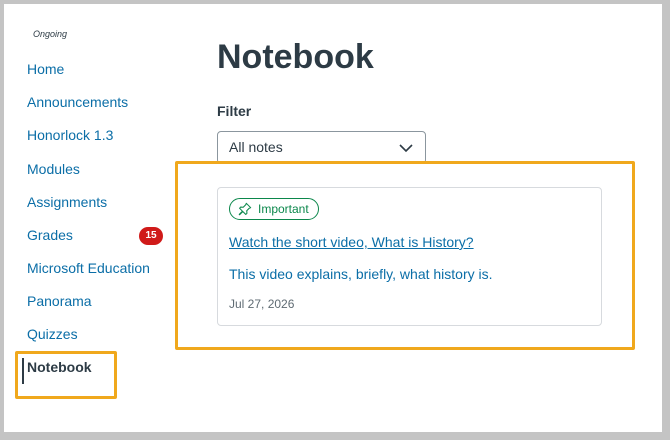 The image size is (670, 440). What do you see at coordinates (52, 334) in the screenshot?
I see `sidebar-item-quizzes: Quizzes` at bounding box center [52, 334].